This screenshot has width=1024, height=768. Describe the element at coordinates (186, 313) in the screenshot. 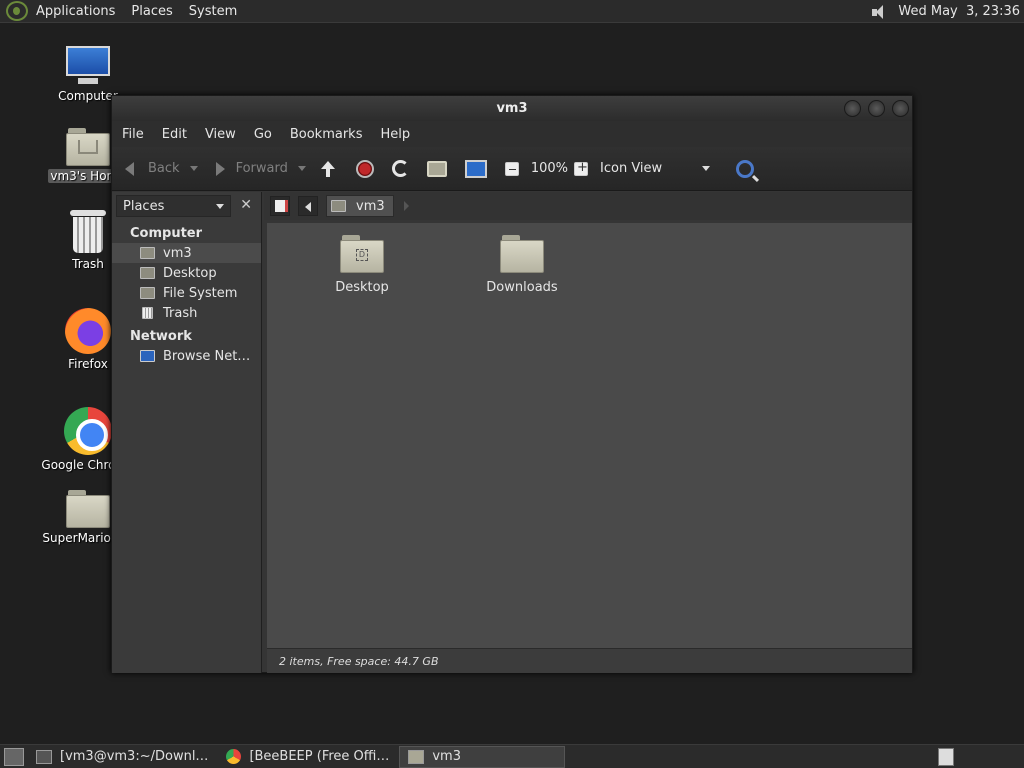

I see `sidebar-item-trash: Trash` at that location.